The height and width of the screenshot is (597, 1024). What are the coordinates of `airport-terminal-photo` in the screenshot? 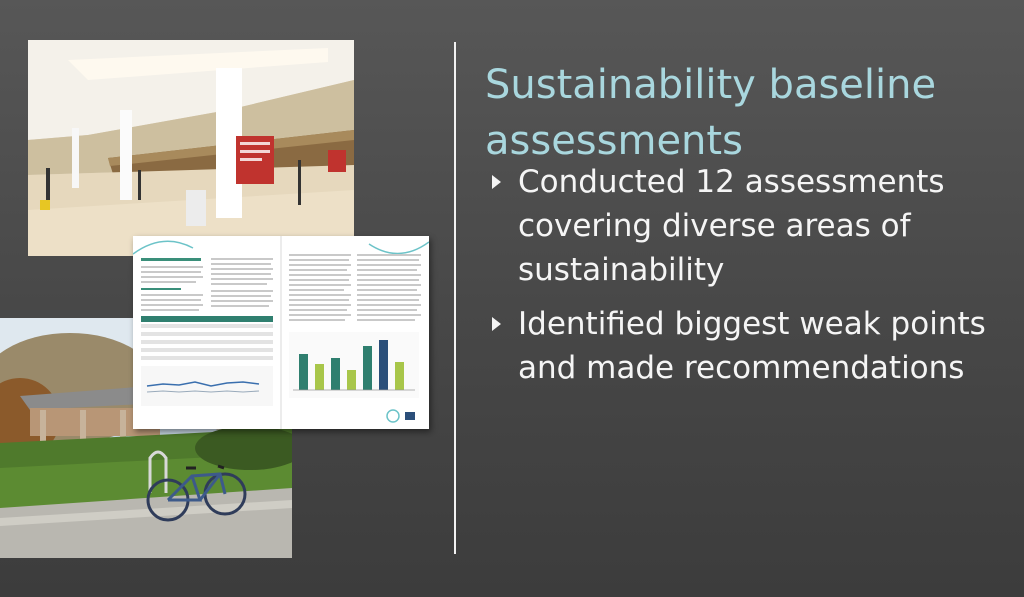 It's located at (191, 148).